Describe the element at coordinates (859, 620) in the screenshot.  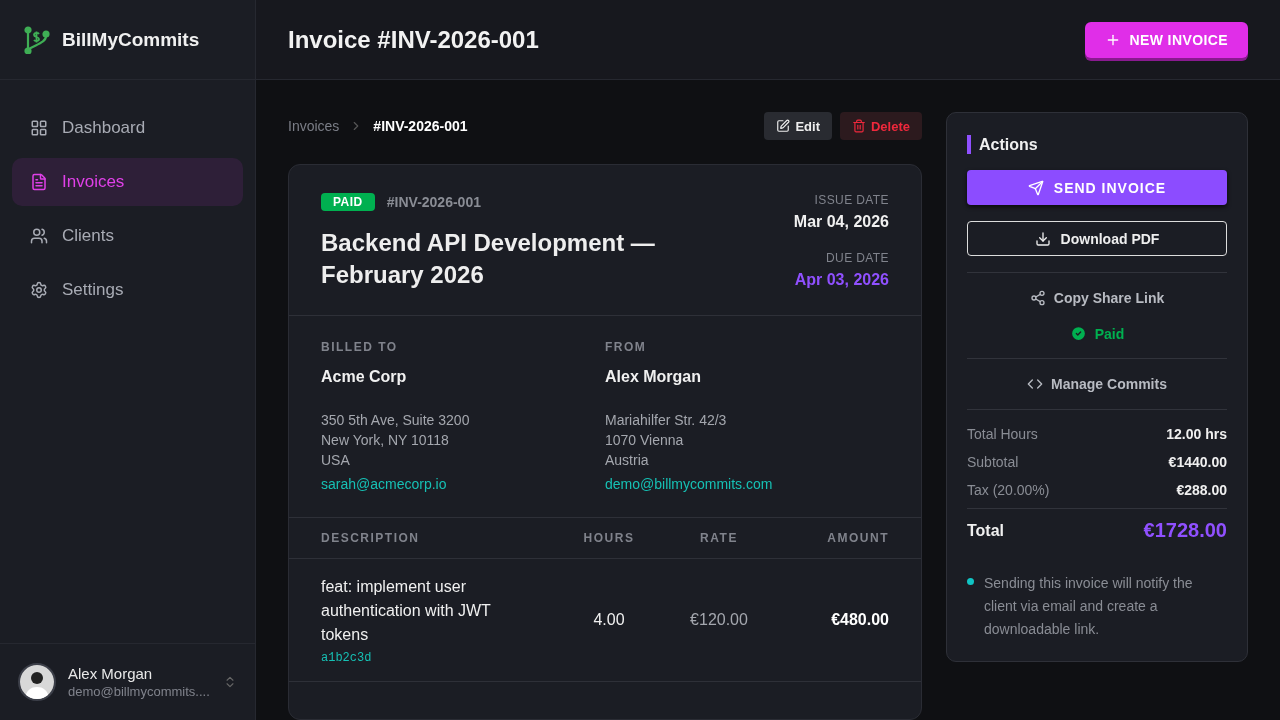
I see `amount-cell-text: €480.00` at that location.